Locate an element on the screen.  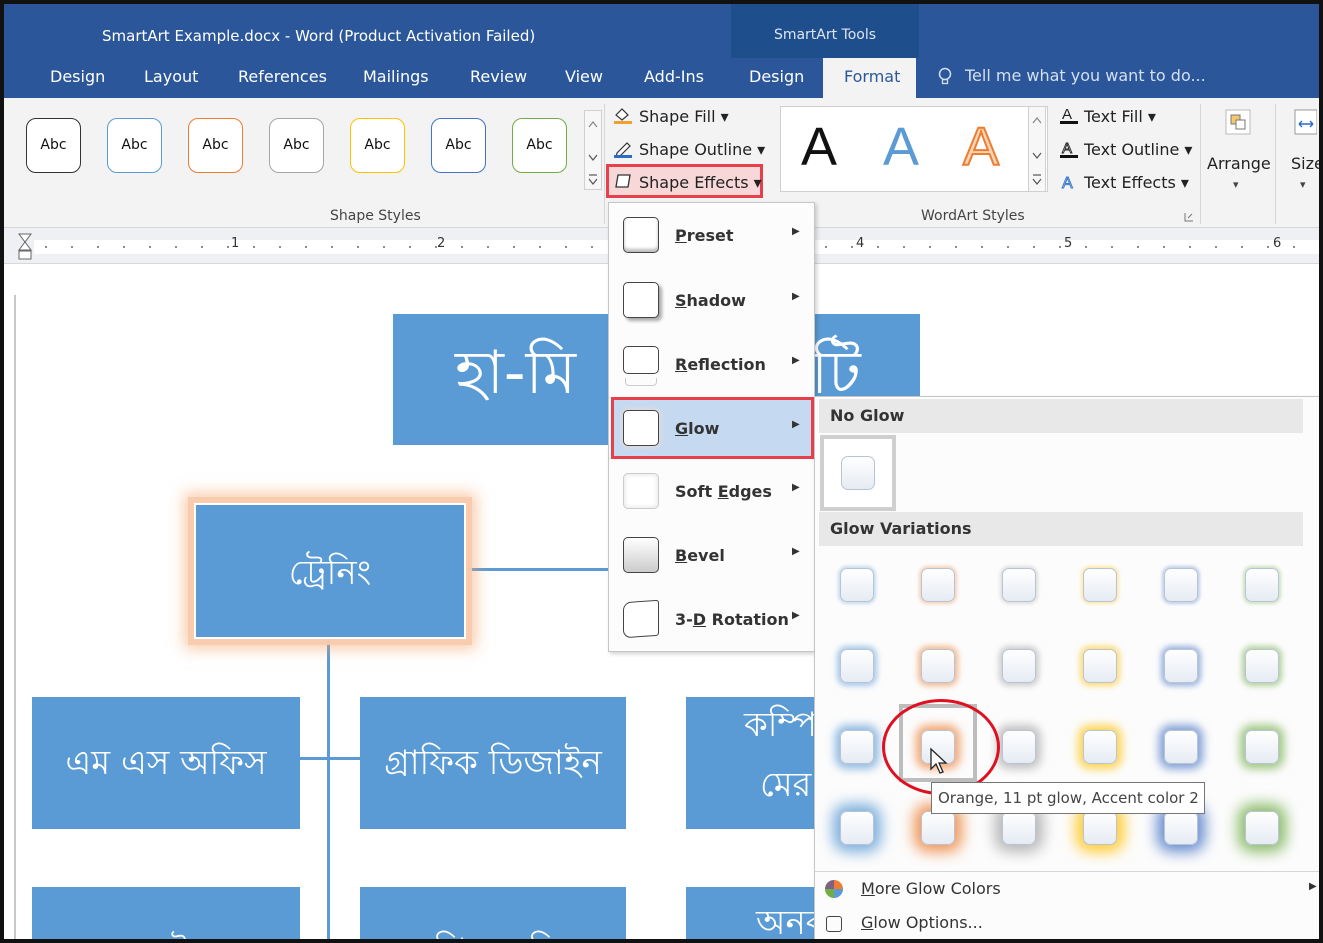
menu-item-glow: Glow ▶ is located at coordinates (711, 428).